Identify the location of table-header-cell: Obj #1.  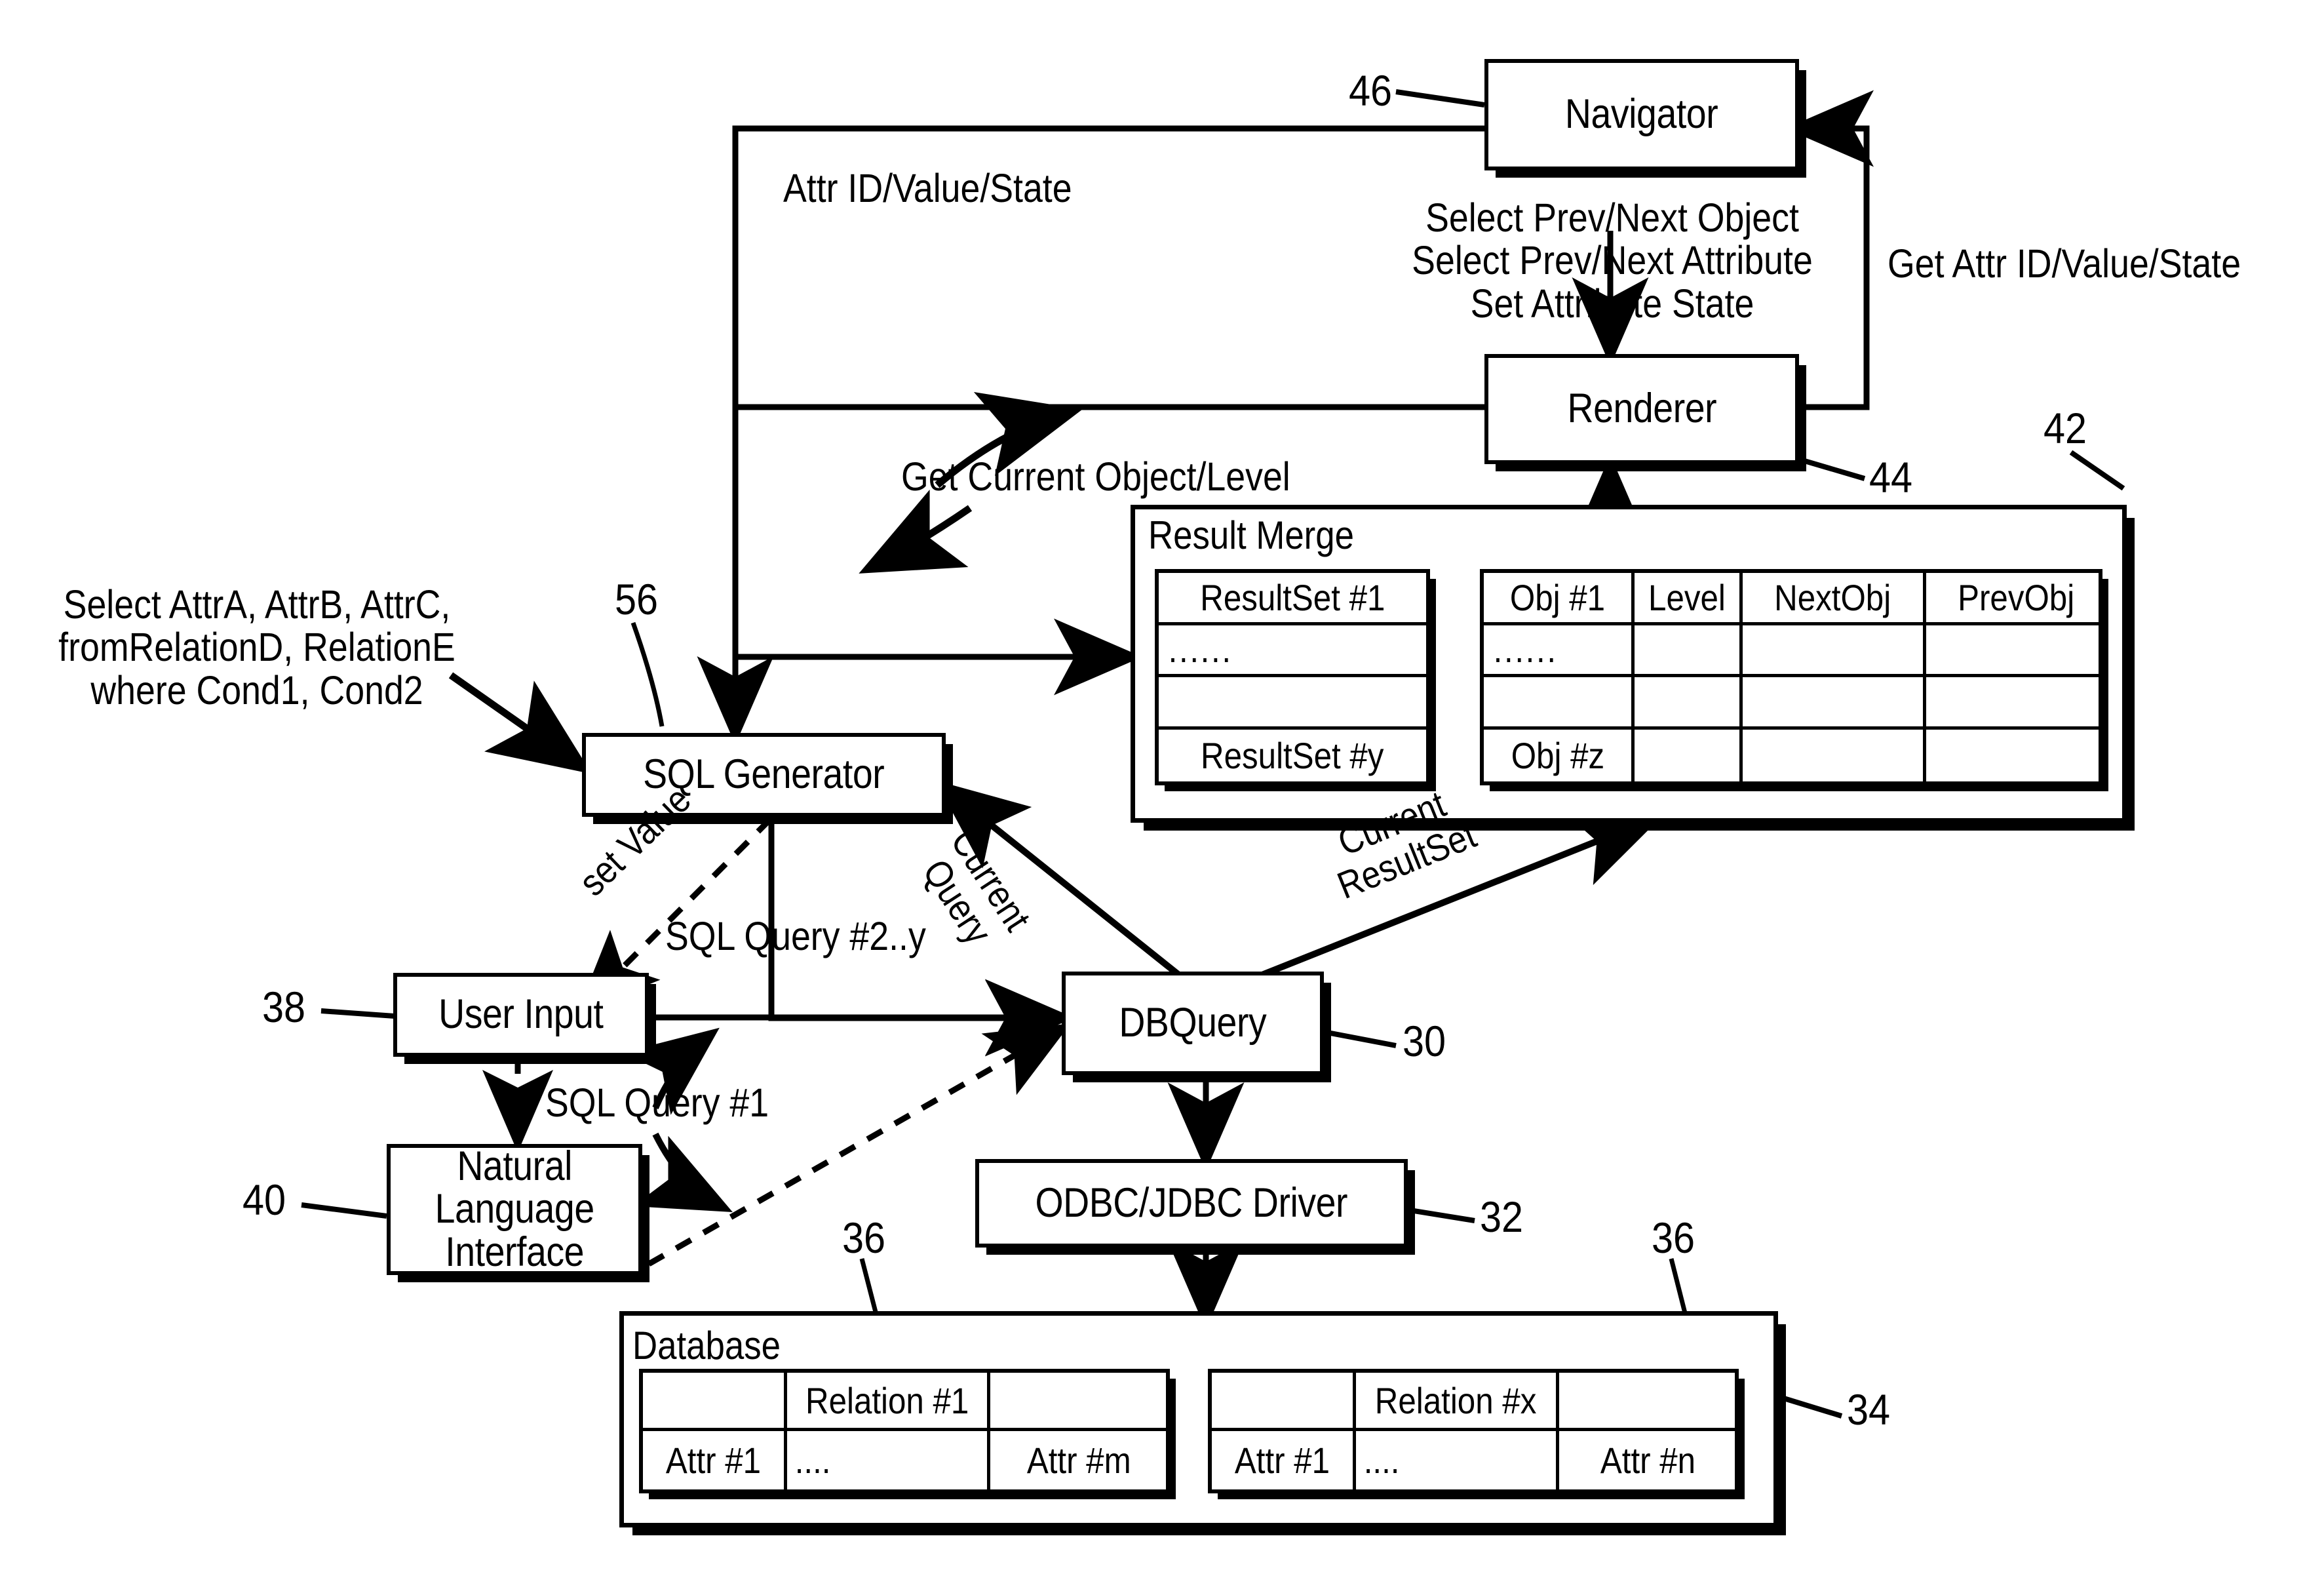
(1560, 599).